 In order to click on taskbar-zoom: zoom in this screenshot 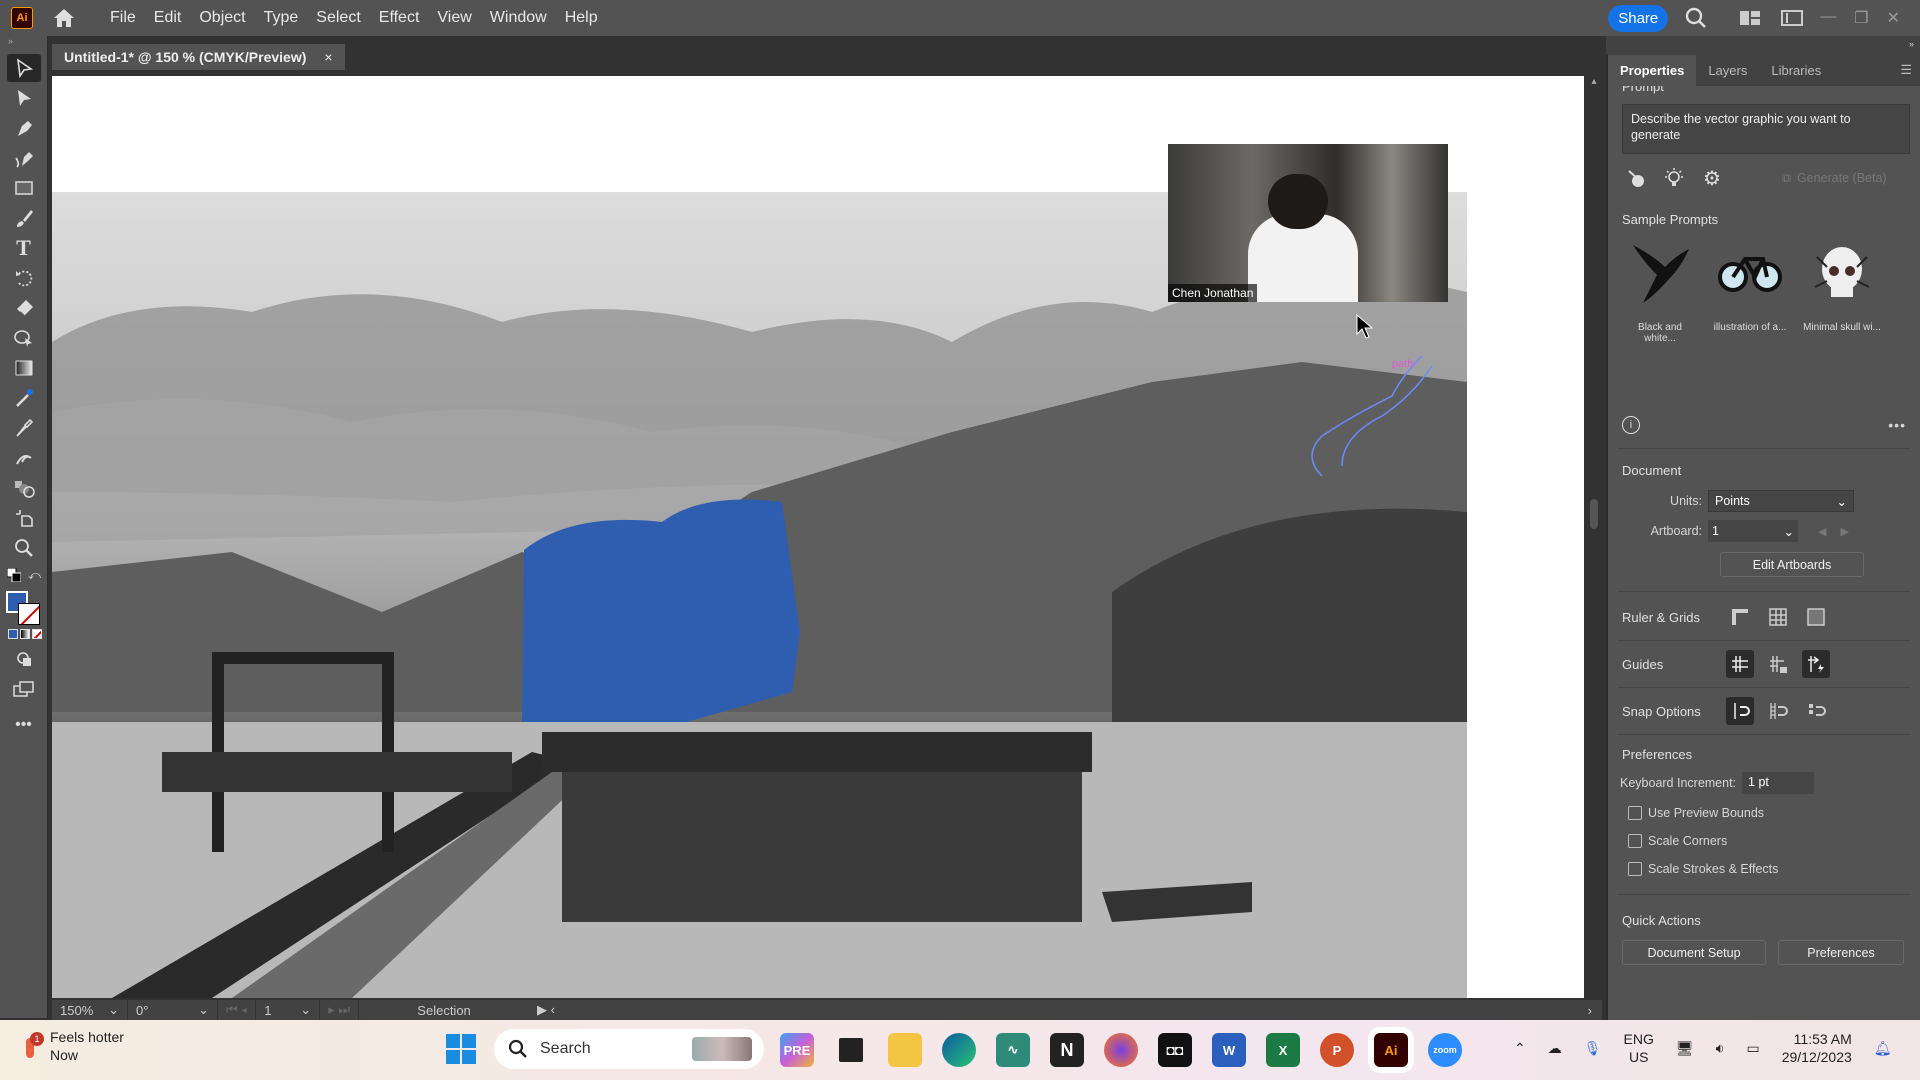, I will do `click(1445, 1050)`.